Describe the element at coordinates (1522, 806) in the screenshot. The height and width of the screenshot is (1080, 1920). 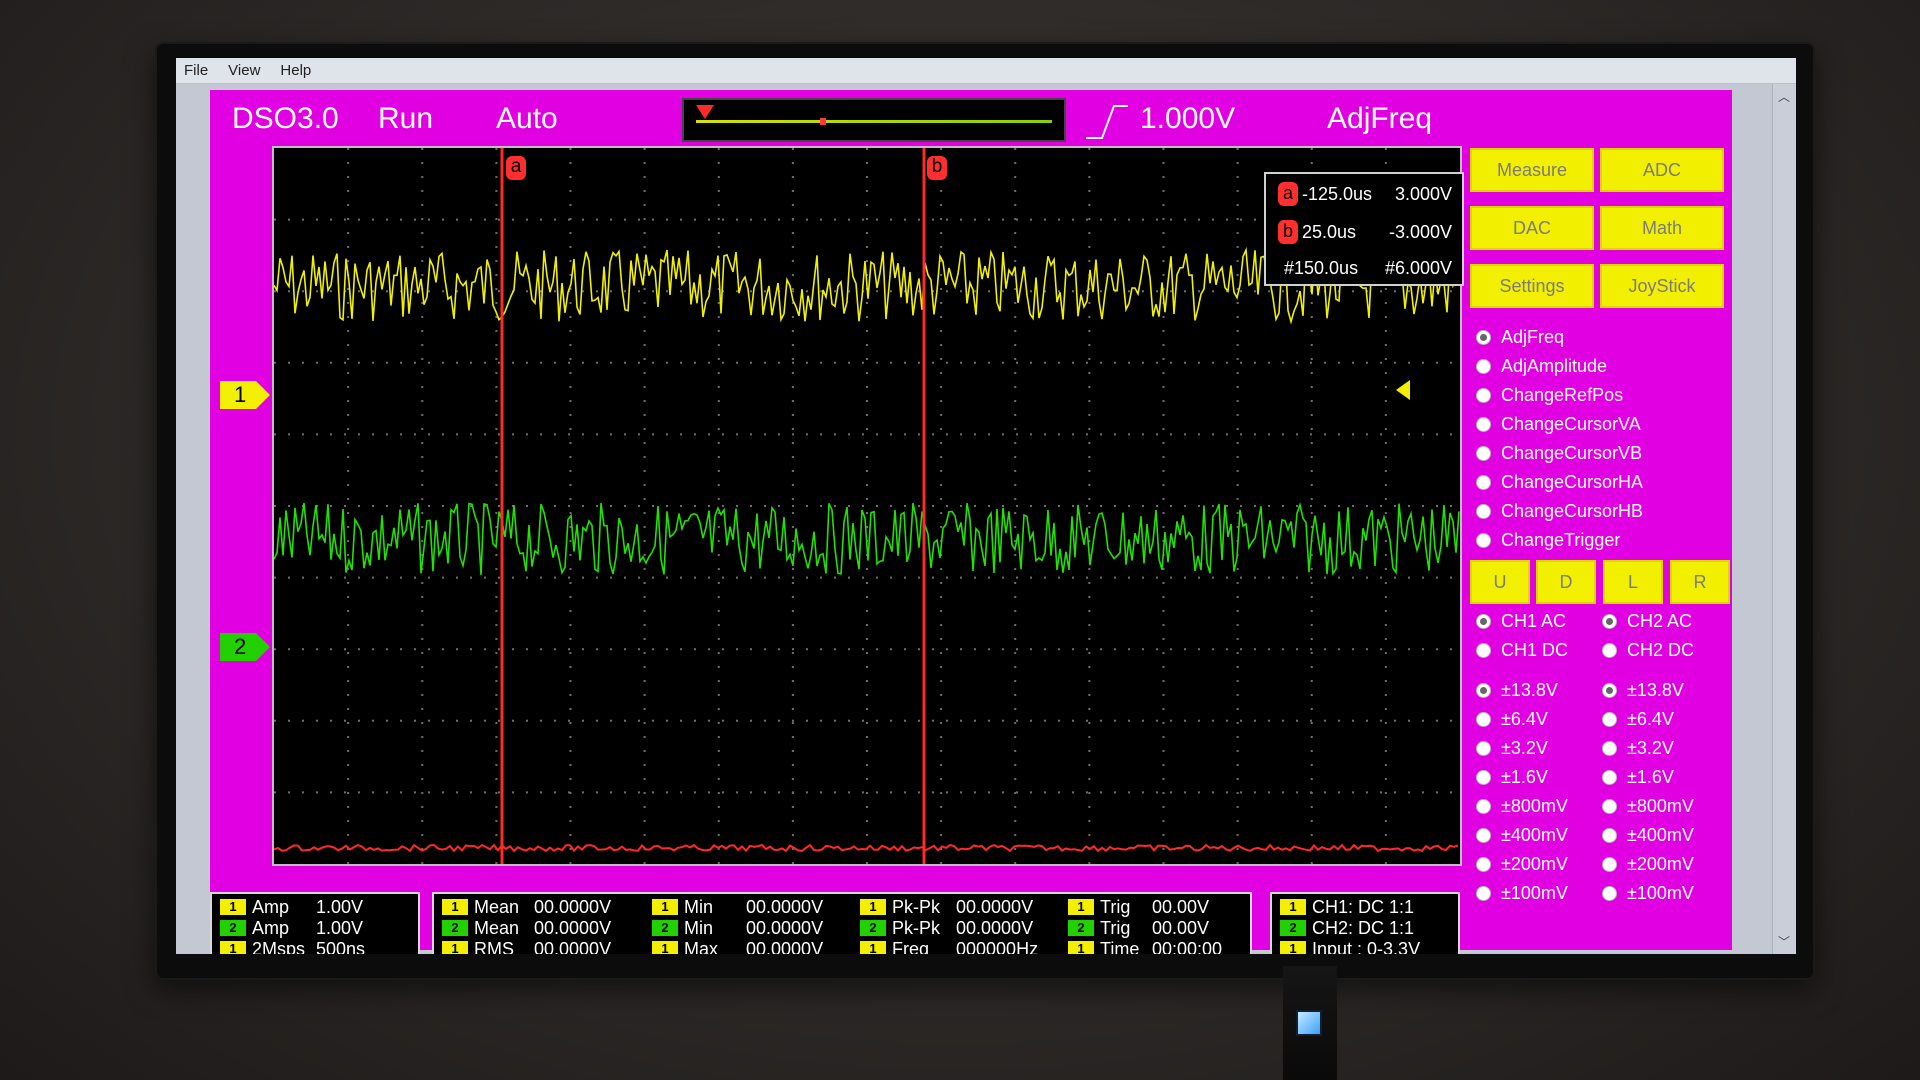
I see `ch1-range-option: ±800mV` at that location.